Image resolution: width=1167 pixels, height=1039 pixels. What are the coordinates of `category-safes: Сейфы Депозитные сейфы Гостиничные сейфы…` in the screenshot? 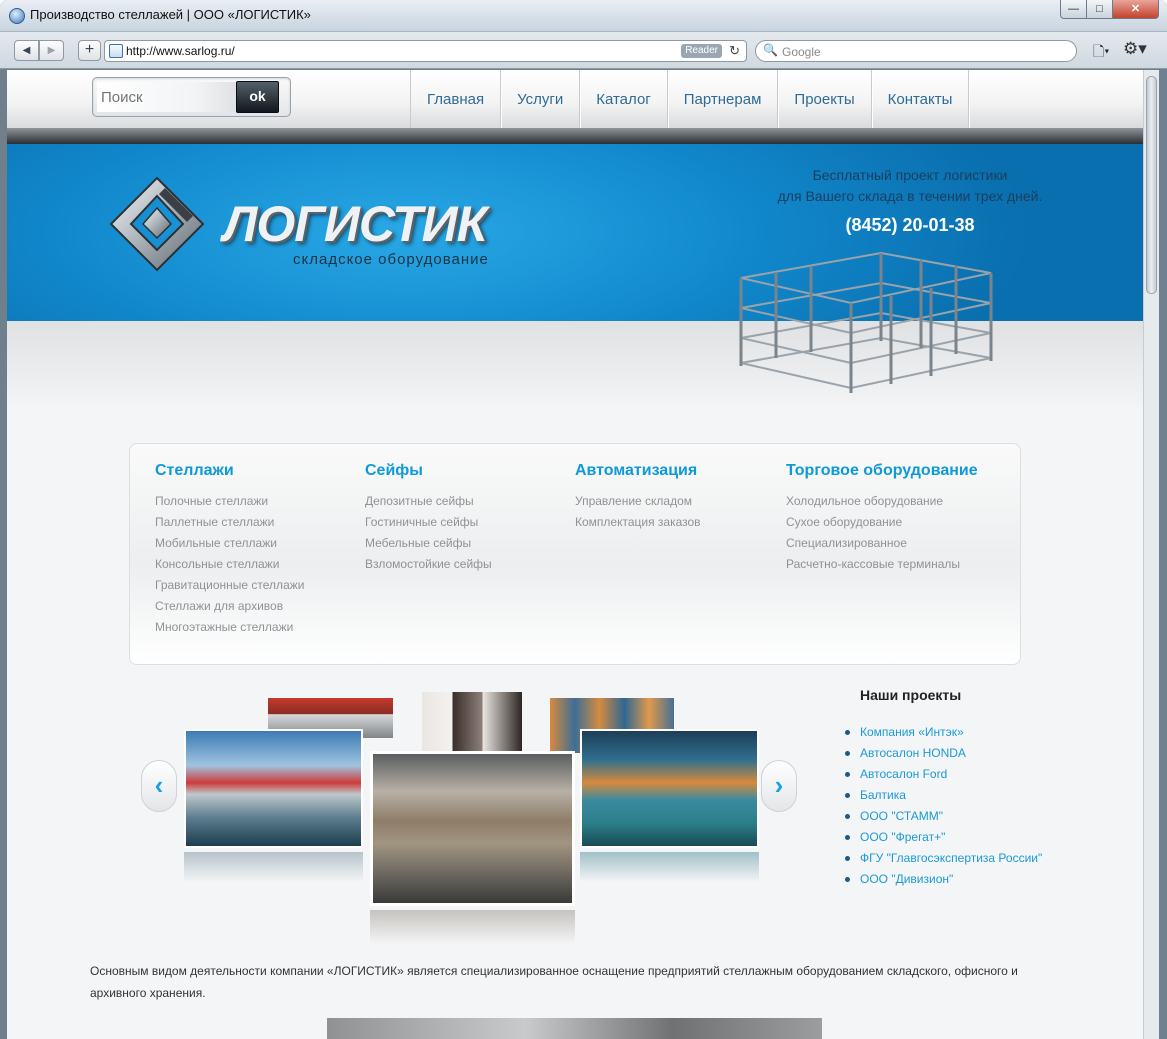 It's located at (428, 518).